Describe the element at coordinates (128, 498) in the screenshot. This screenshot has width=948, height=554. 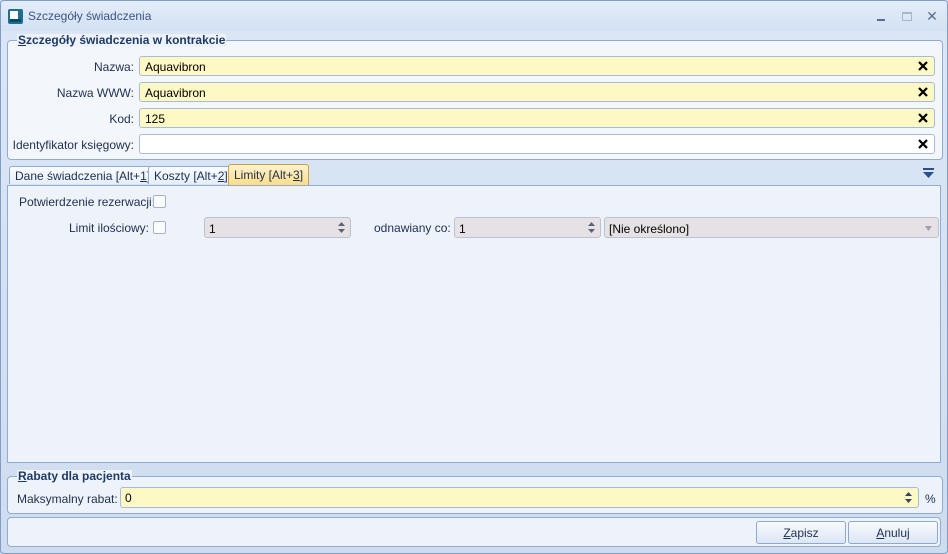
I see `max-discount-value: 0` at that location.